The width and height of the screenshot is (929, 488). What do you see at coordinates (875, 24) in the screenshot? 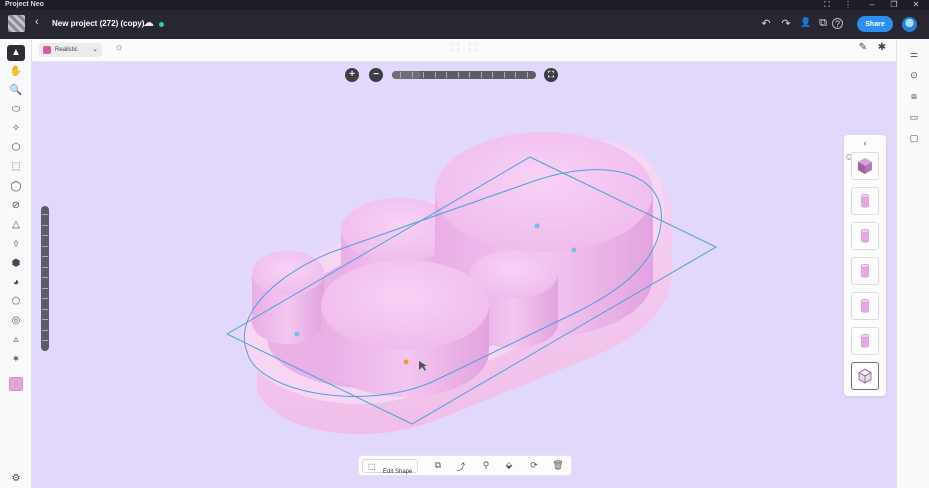
I see `share-button: Share` at bounding box center [875, 24].